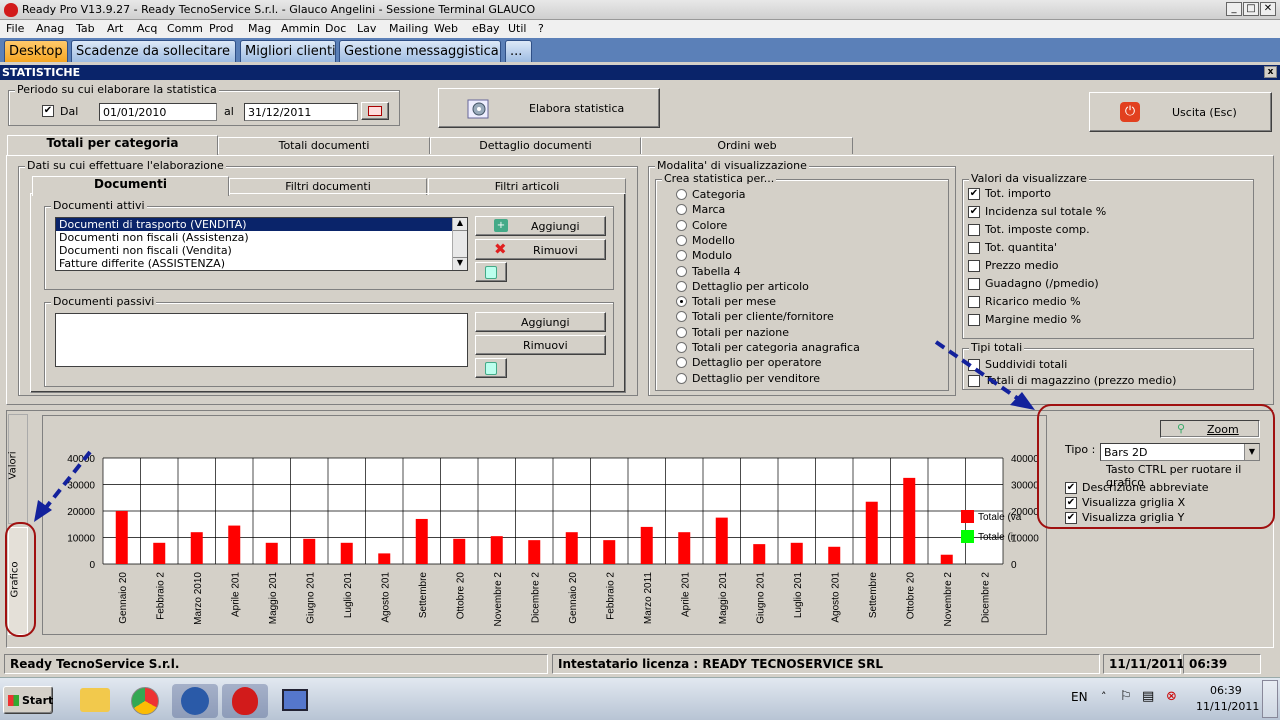 This screenshot has height=720, width=1280. I want to click on thunderbird-taskbar-button, so click(195, 701).